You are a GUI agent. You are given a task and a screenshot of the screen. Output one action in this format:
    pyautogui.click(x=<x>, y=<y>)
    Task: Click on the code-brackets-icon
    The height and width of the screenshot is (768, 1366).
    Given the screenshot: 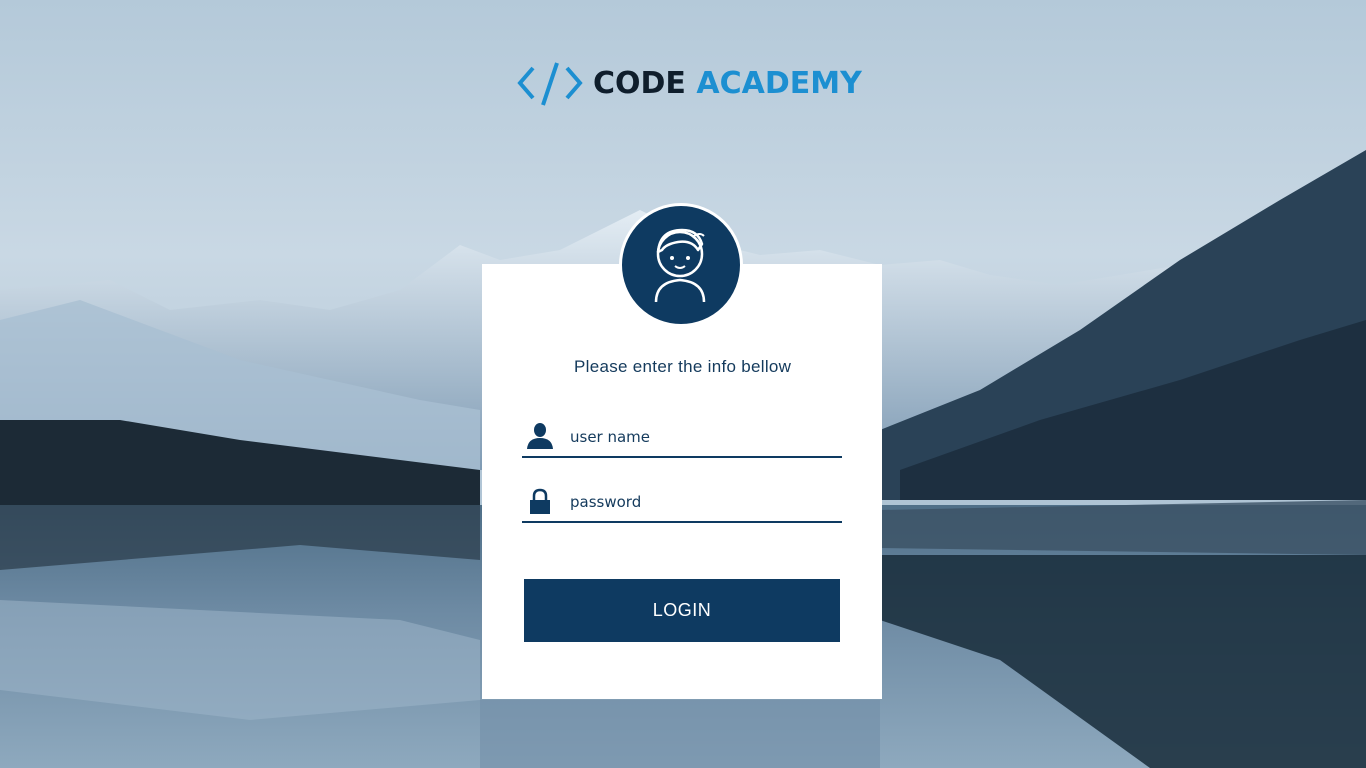 What is the action you would take?
    pyautogui.click(x=550, y=84)
    